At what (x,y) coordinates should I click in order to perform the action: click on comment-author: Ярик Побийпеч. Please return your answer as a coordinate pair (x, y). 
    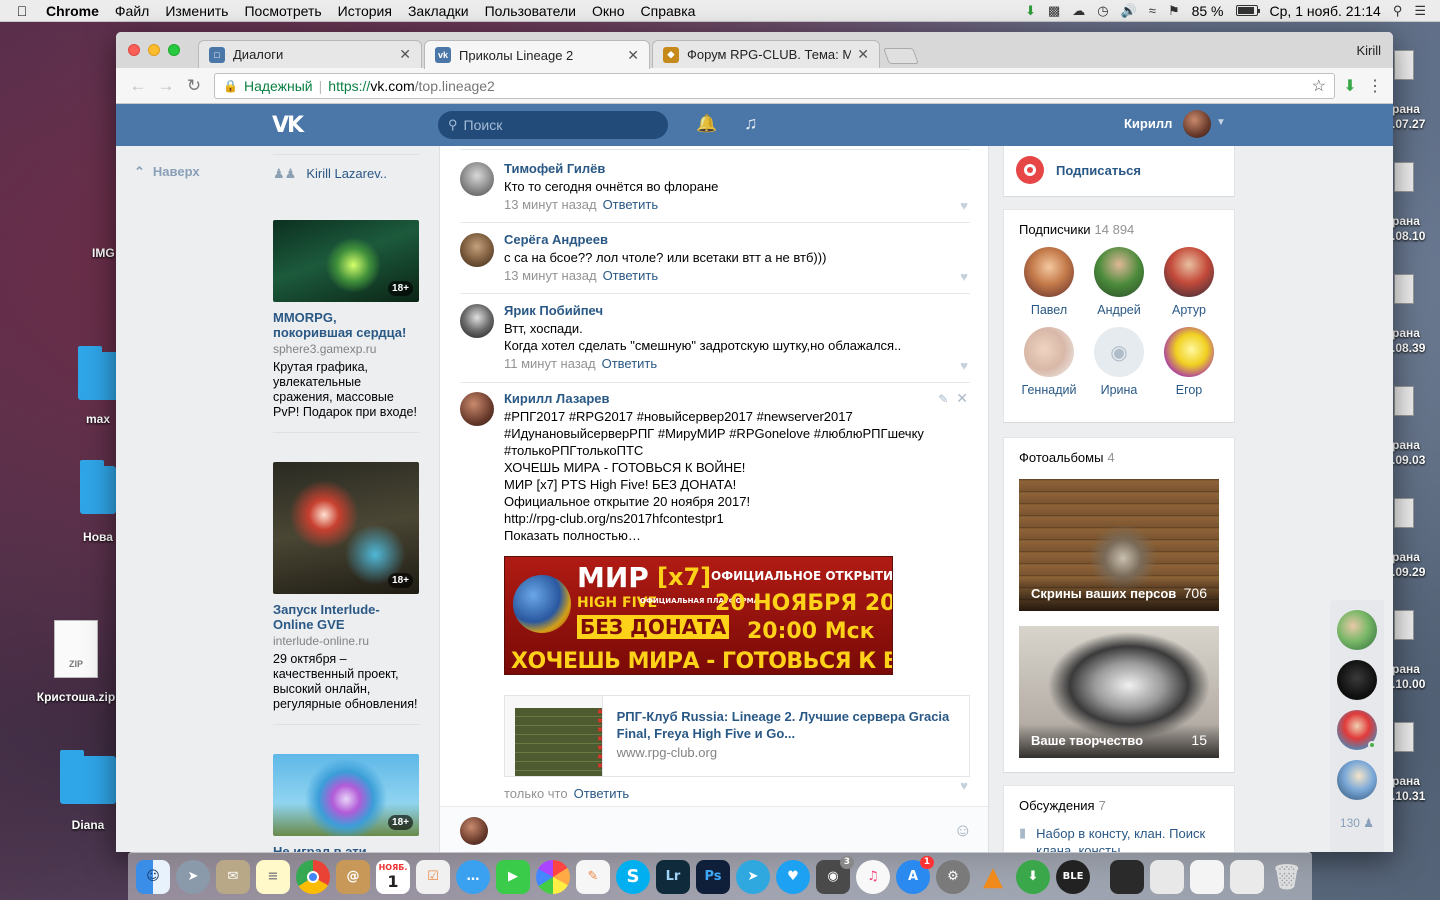
    Looking at the image, I should click on (737, 311).